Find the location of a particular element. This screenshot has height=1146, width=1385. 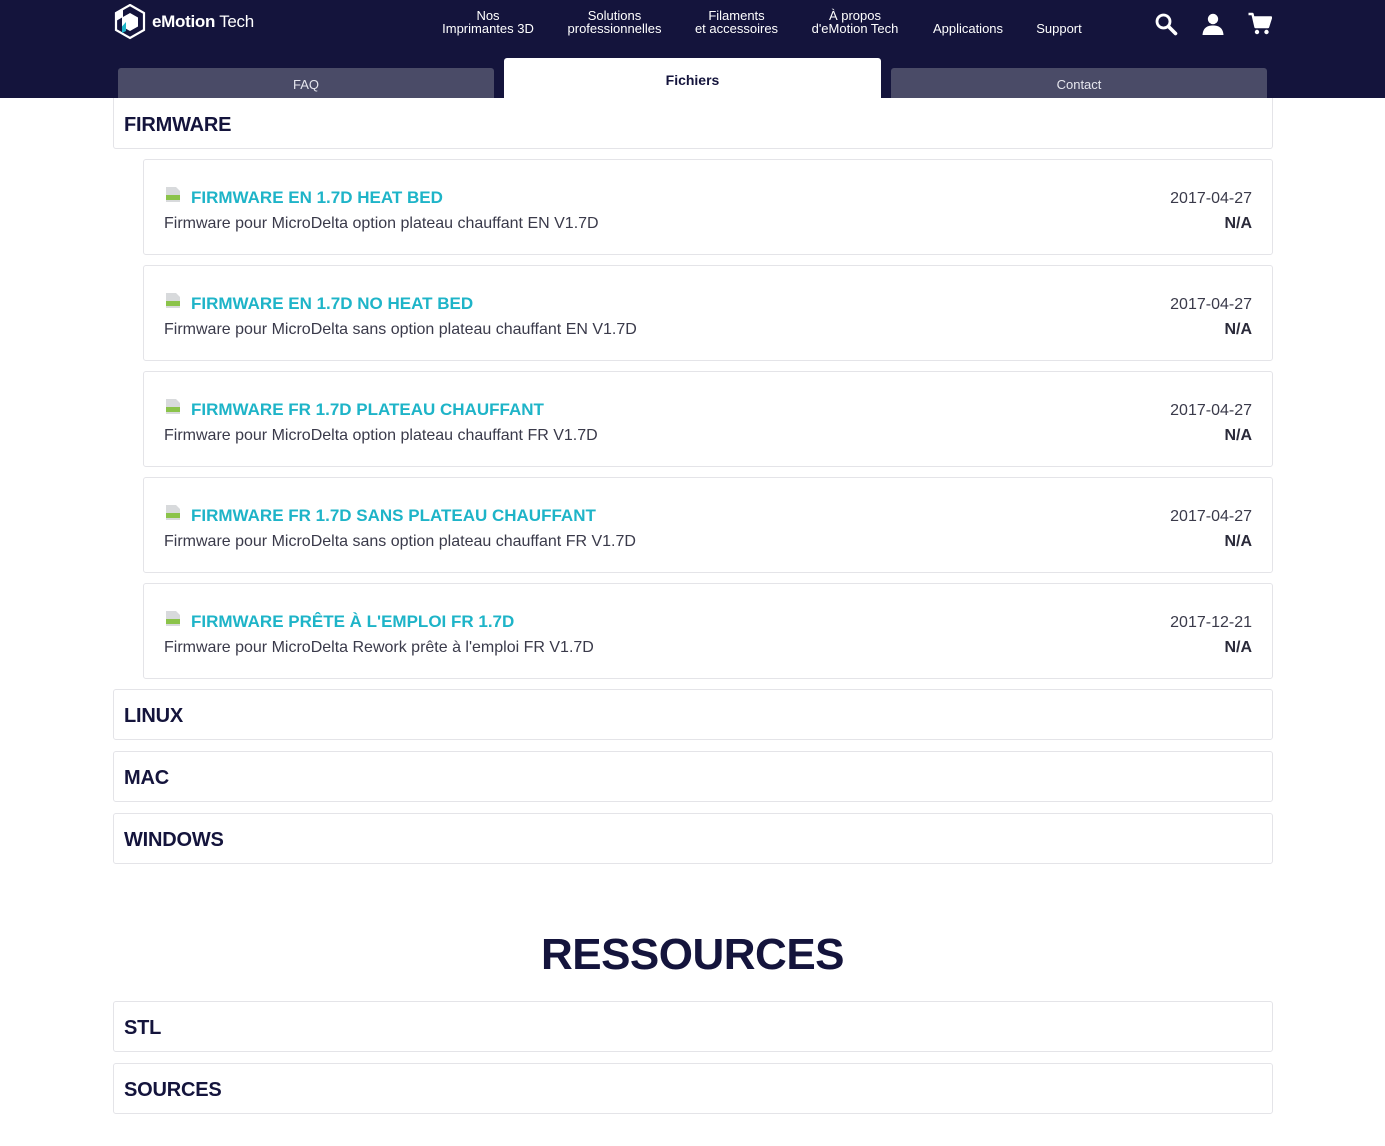

nav-a-propos: À propos d'eMotion Tech is located at coordinates (855, 22).